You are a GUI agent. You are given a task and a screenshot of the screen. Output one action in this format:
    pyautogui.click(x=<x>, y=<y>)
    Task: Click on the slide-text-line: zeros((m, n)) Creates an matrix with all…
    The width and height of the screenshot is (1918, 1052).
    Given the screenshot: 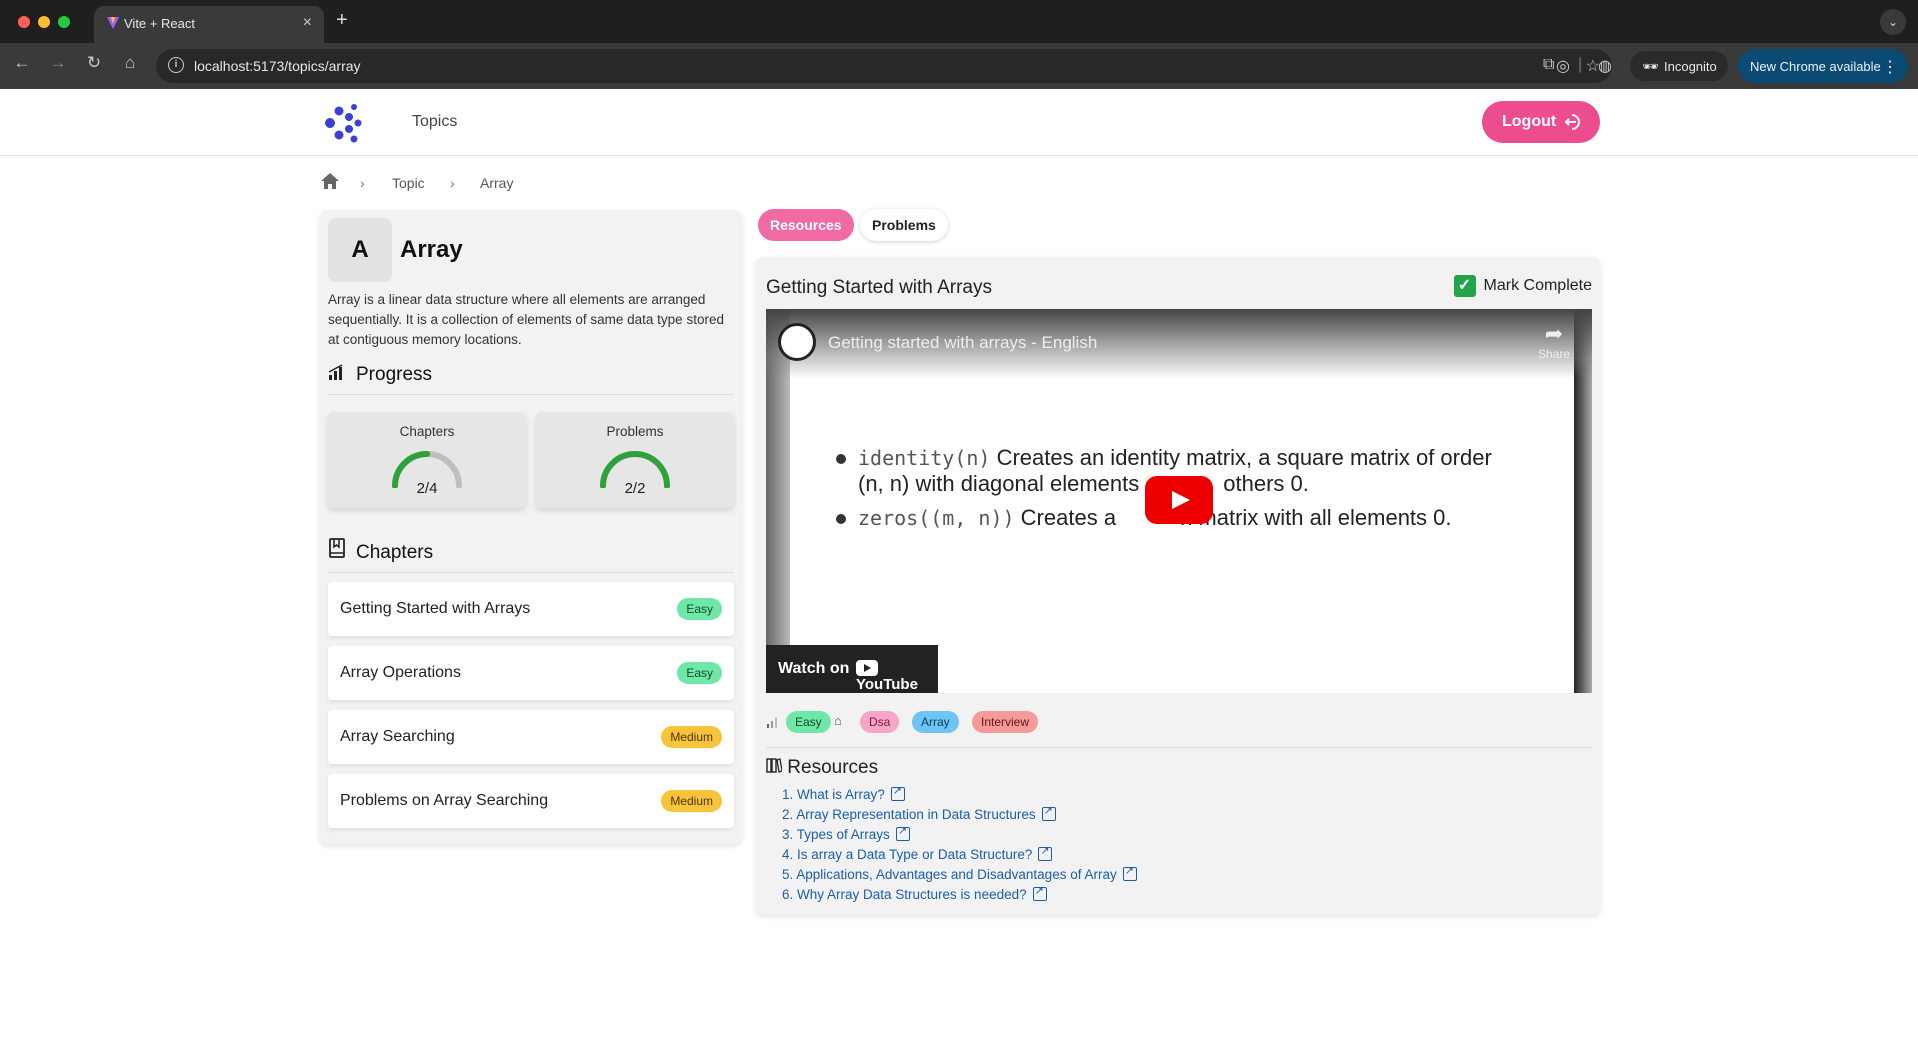 What is the action you would take?
    pyautogui.click(x=1144, y=518)
    